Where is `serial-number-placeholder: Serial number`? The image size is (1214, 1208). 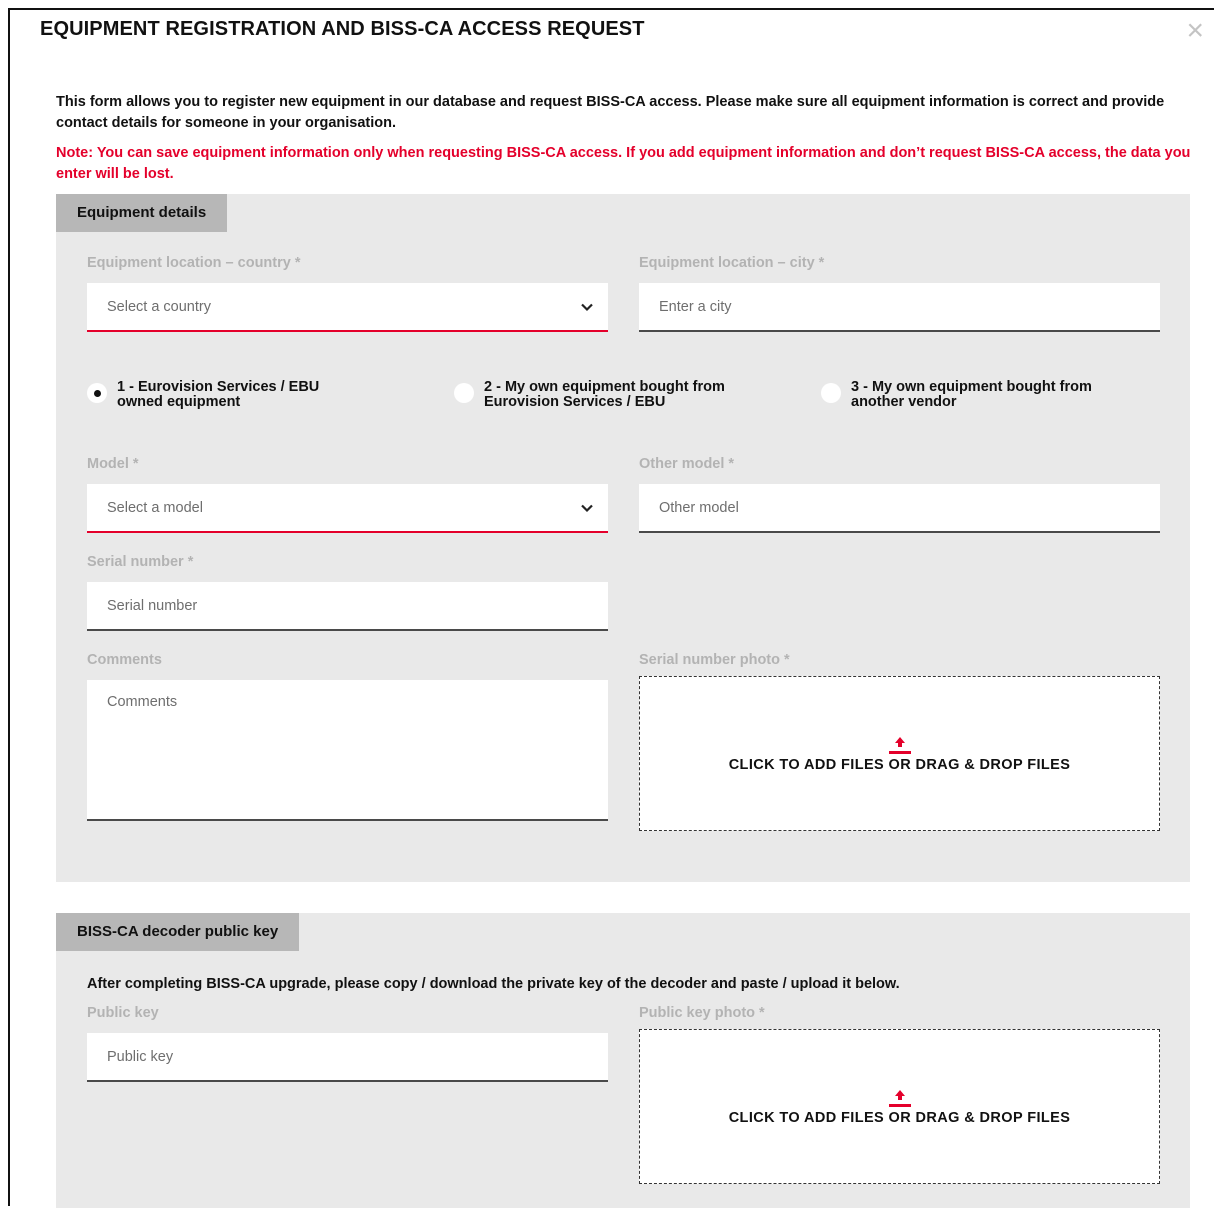 serial-number-placeholder: Serial number is located at coordinates (152, 605).